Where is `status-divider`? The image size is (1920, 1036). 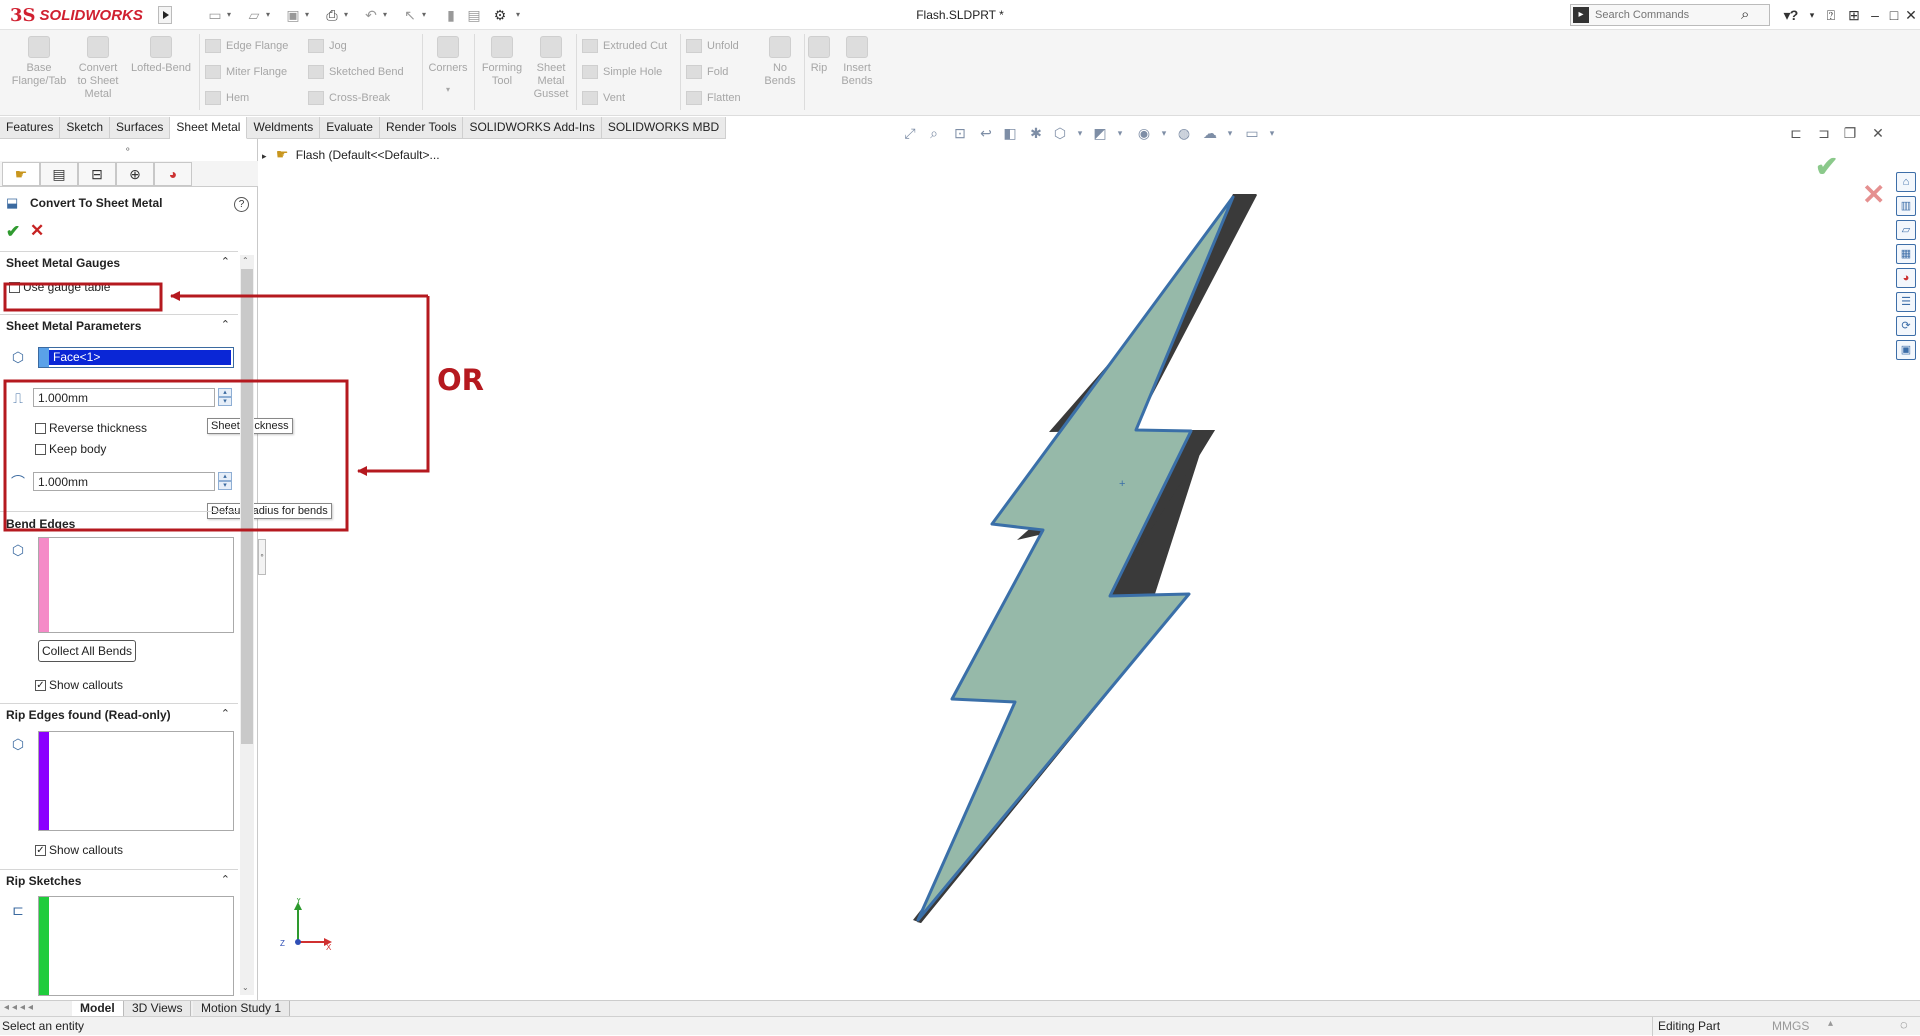
status-divider is located at coordinates (1652, 1026).